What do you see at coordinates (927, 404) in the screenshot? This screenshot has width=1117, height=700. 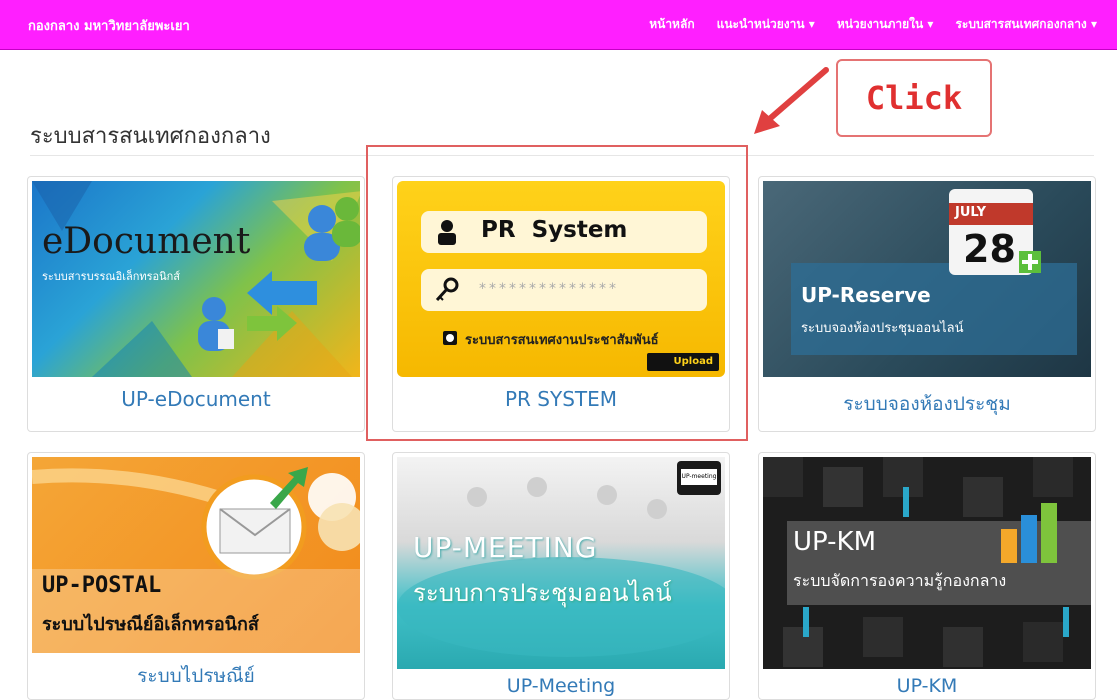 I see `card-caption-reserve: ระบบจองห้องประชุม` at bounding box center [927, 404].